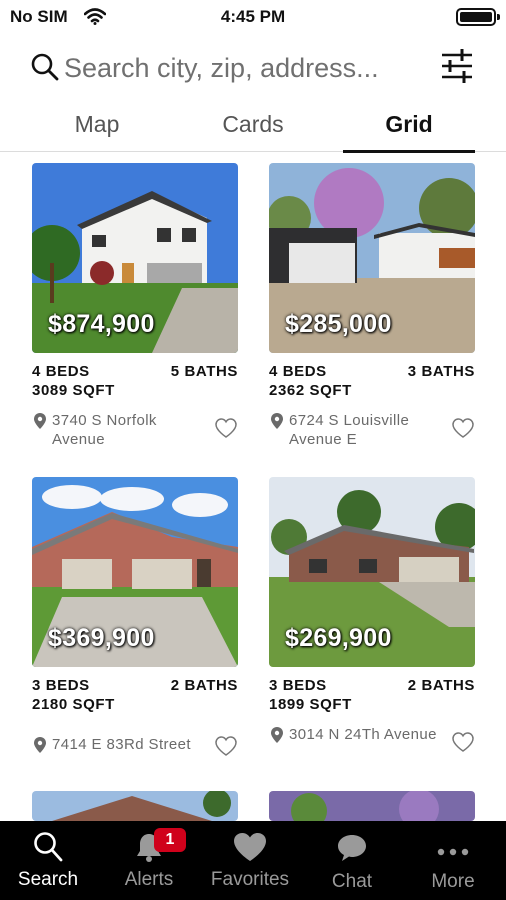 This screenshot has width=506, height=900. I want to click on nav-favorites: Favorites, so click(250, 860).